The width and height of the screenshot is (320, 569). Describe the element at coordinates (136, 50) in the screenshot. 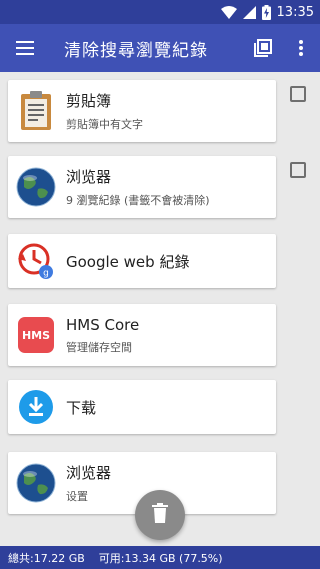

I see `page-title: 清除搜尋瀏覽紀錄` at that location.